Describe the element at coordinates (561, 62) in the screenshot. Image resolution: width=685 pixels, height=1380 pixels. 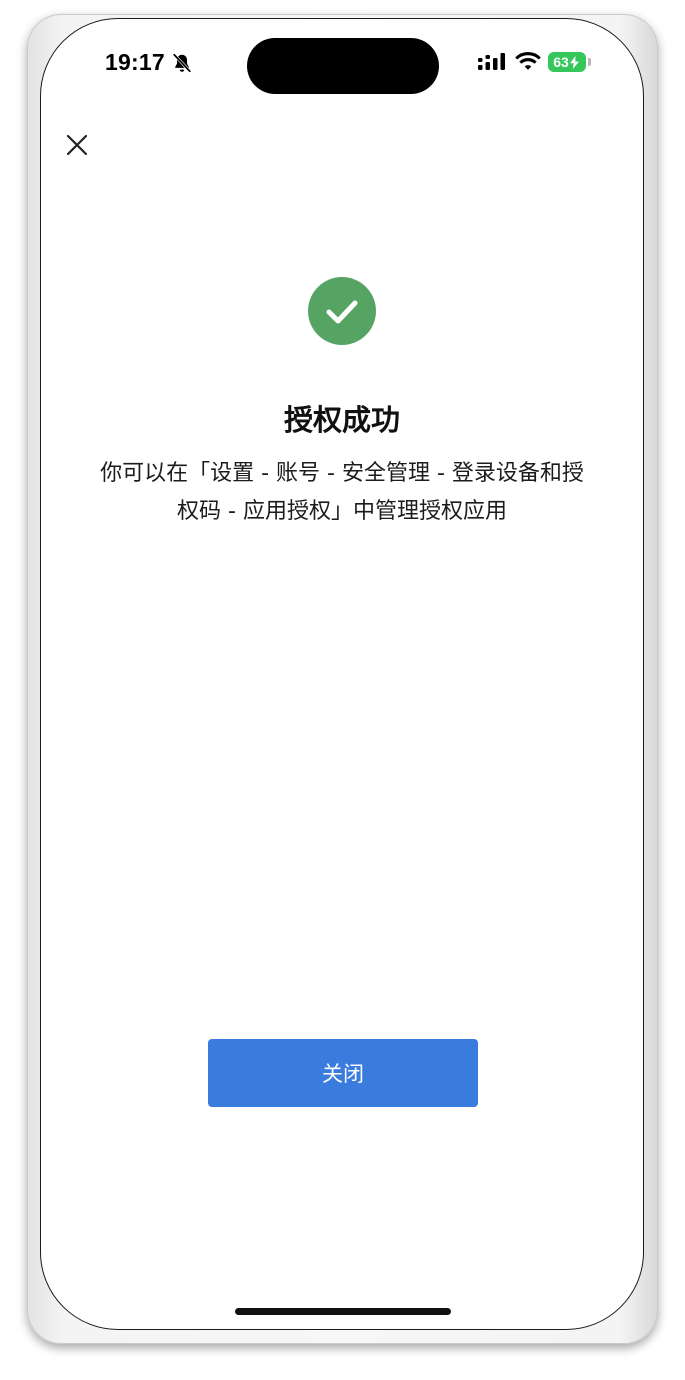
I see `battery-level: 63` at that location.